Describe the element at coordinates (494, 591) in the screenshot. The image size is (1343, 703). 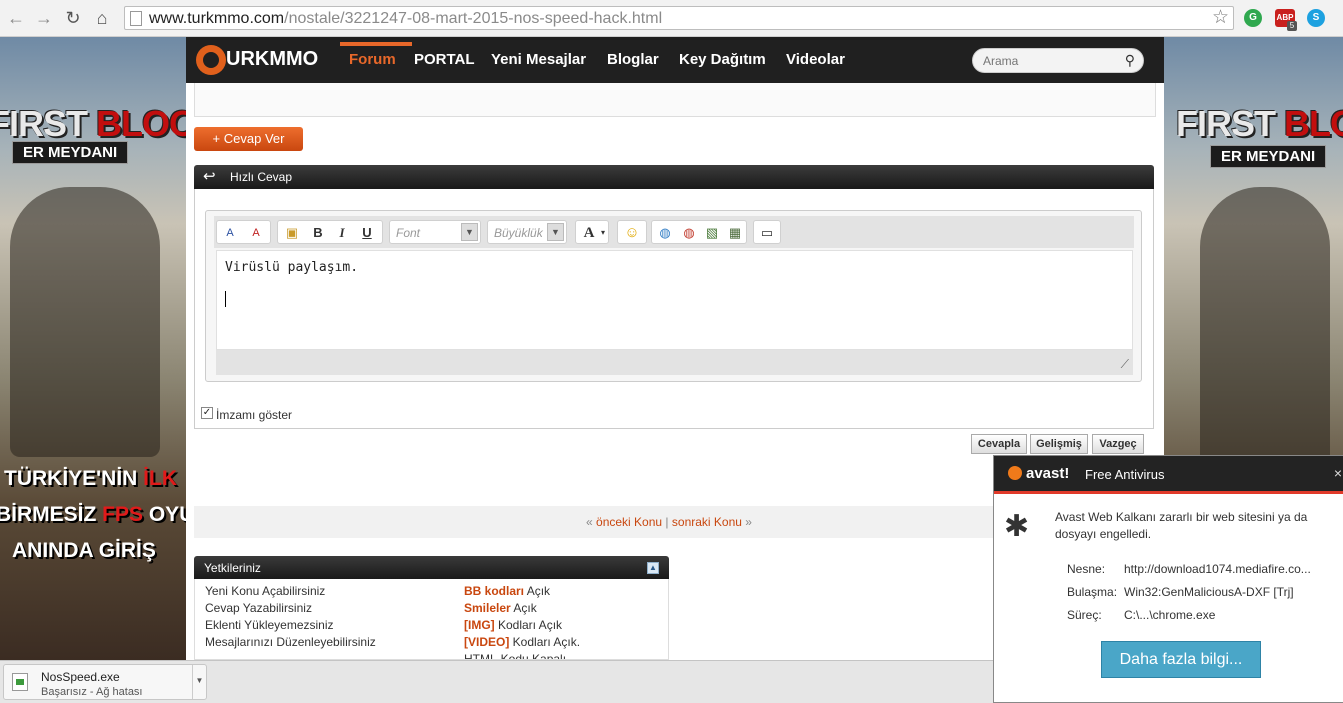
I see `bbcode-link: BB kodları` at that location.